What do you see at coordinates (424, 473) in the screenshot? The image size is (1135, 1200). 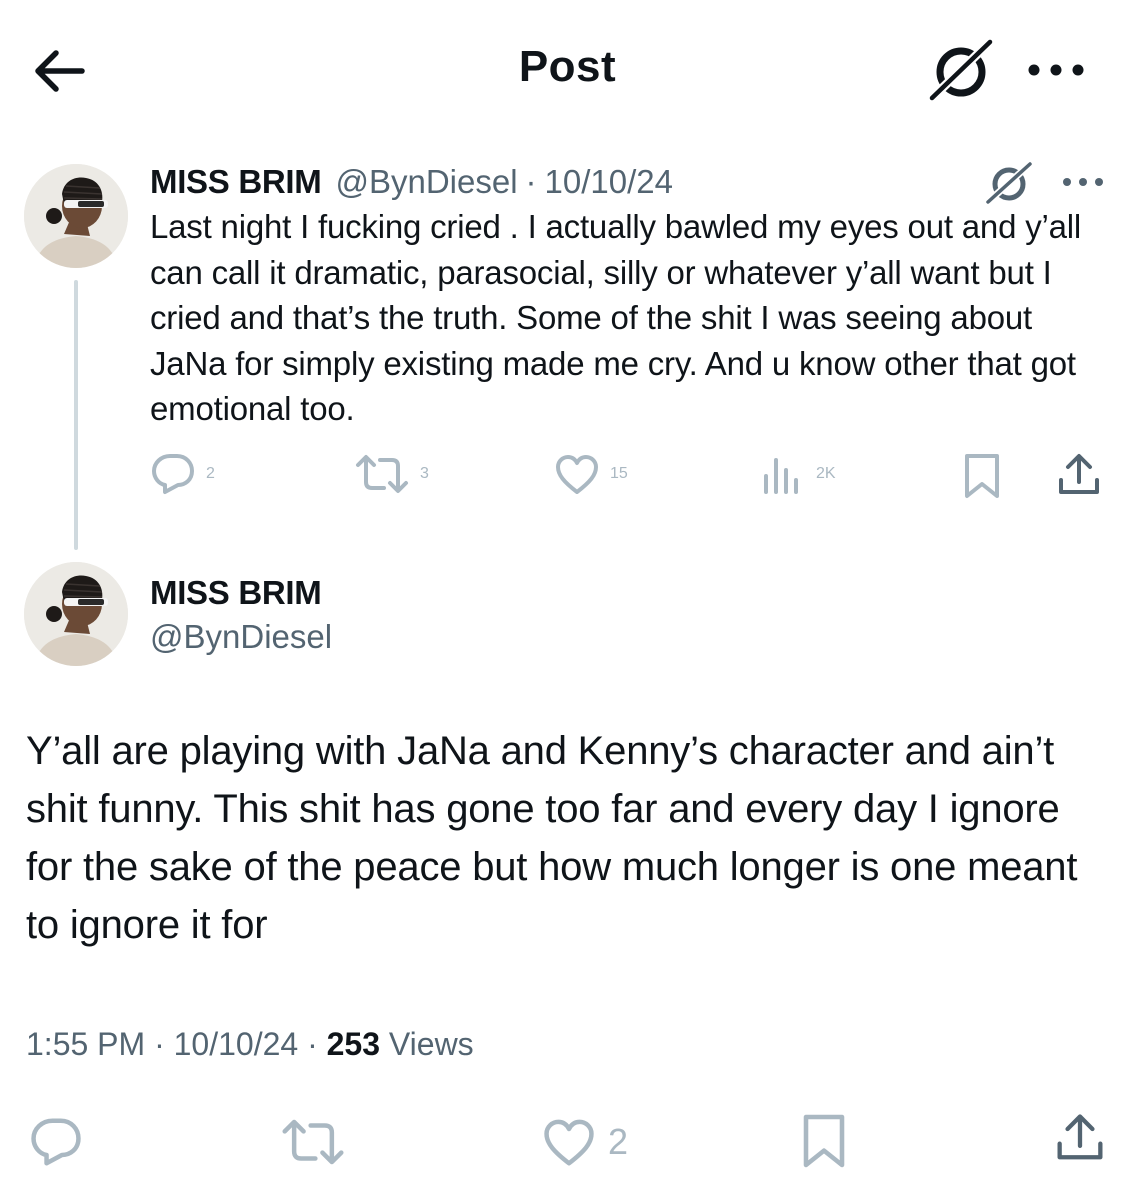 I see `repost-count: 3` at bounding box center [424, 473].